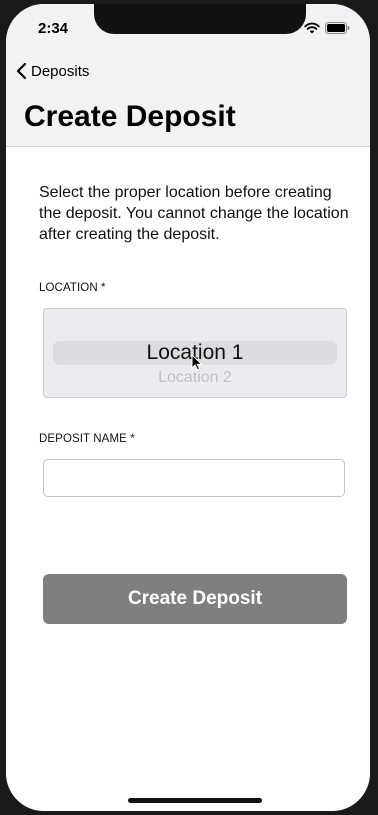 The image size is (378, 815). Describe the element at coordinates (195, 800) in the screenshot. I see `home-indicator` at that location.